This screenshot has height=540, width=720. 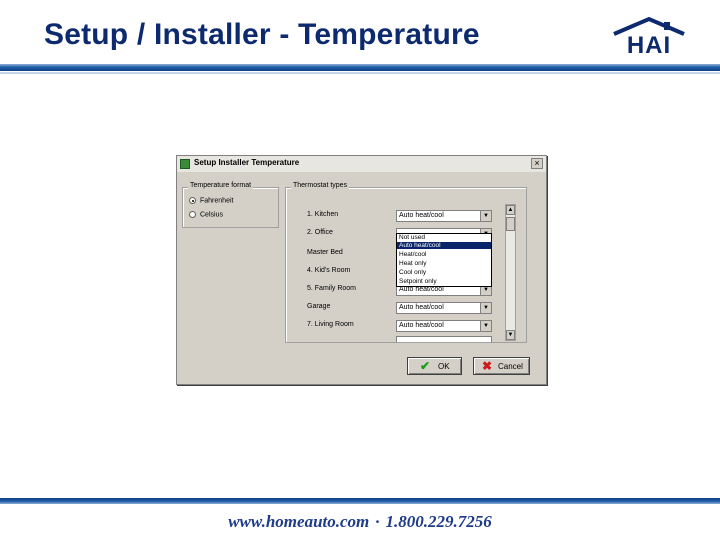 I want to click on cancel-button-label: Cancel, so click(x=510, y=366).